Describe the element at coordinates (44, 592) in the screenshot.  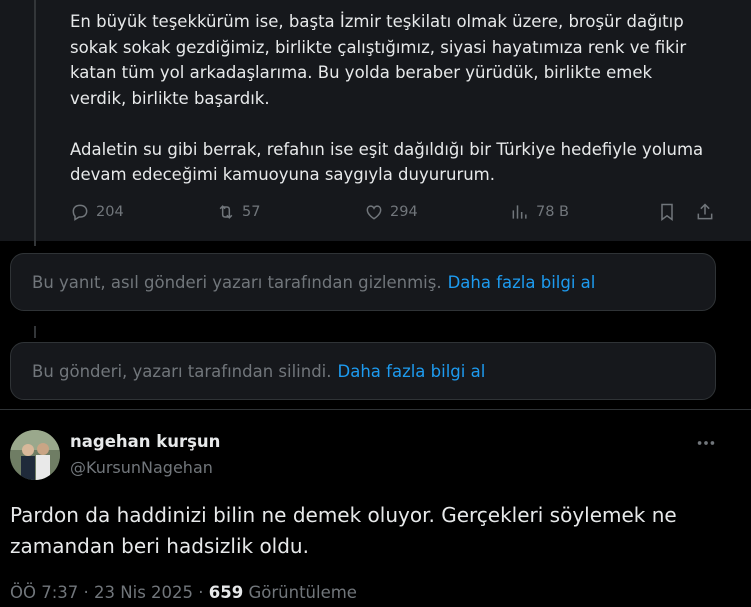
I see `tweet-time: ÖÖ 7:37` at that location.